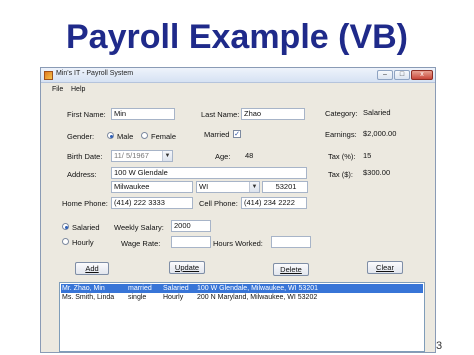 The width and height of the screenshot is (474, 355). I want to click on married-checkbox: ✓, so click(237, 134).